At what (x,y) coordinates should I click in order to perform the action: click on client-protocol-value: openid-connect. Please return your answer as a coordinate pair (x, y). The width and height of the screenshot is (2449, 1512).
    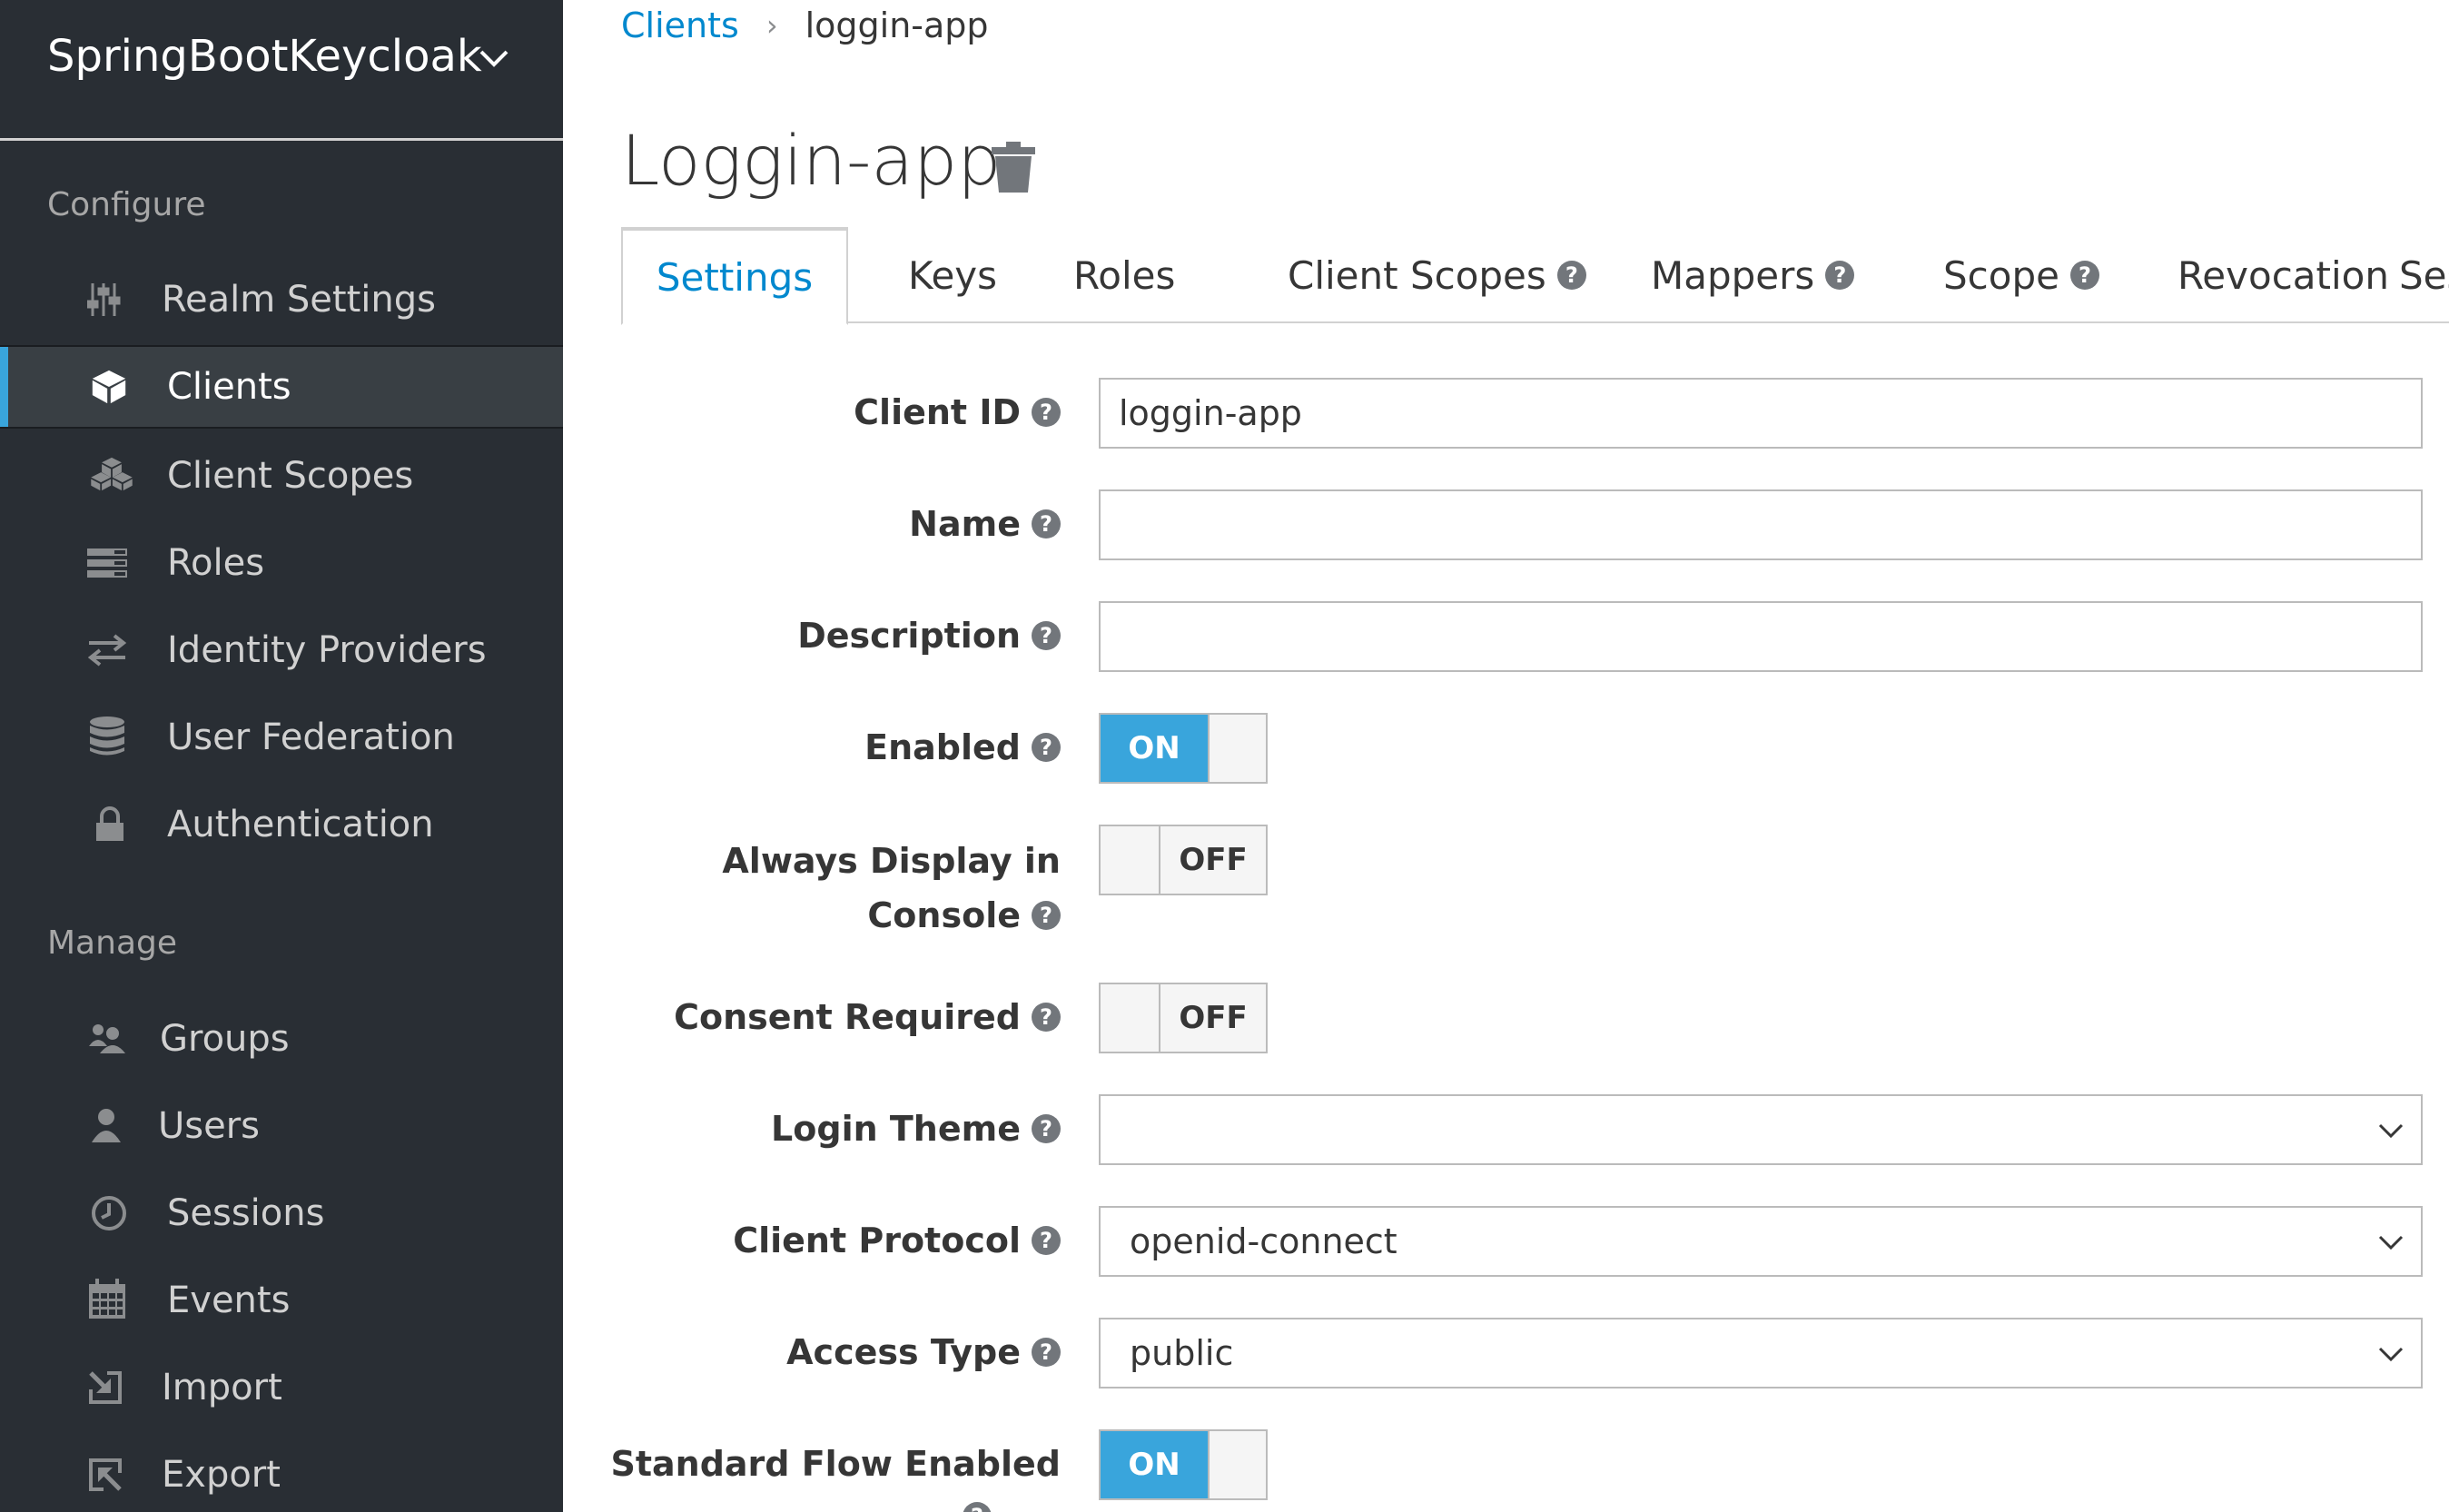
    Looking at the image, I should click on (1263, 1241).